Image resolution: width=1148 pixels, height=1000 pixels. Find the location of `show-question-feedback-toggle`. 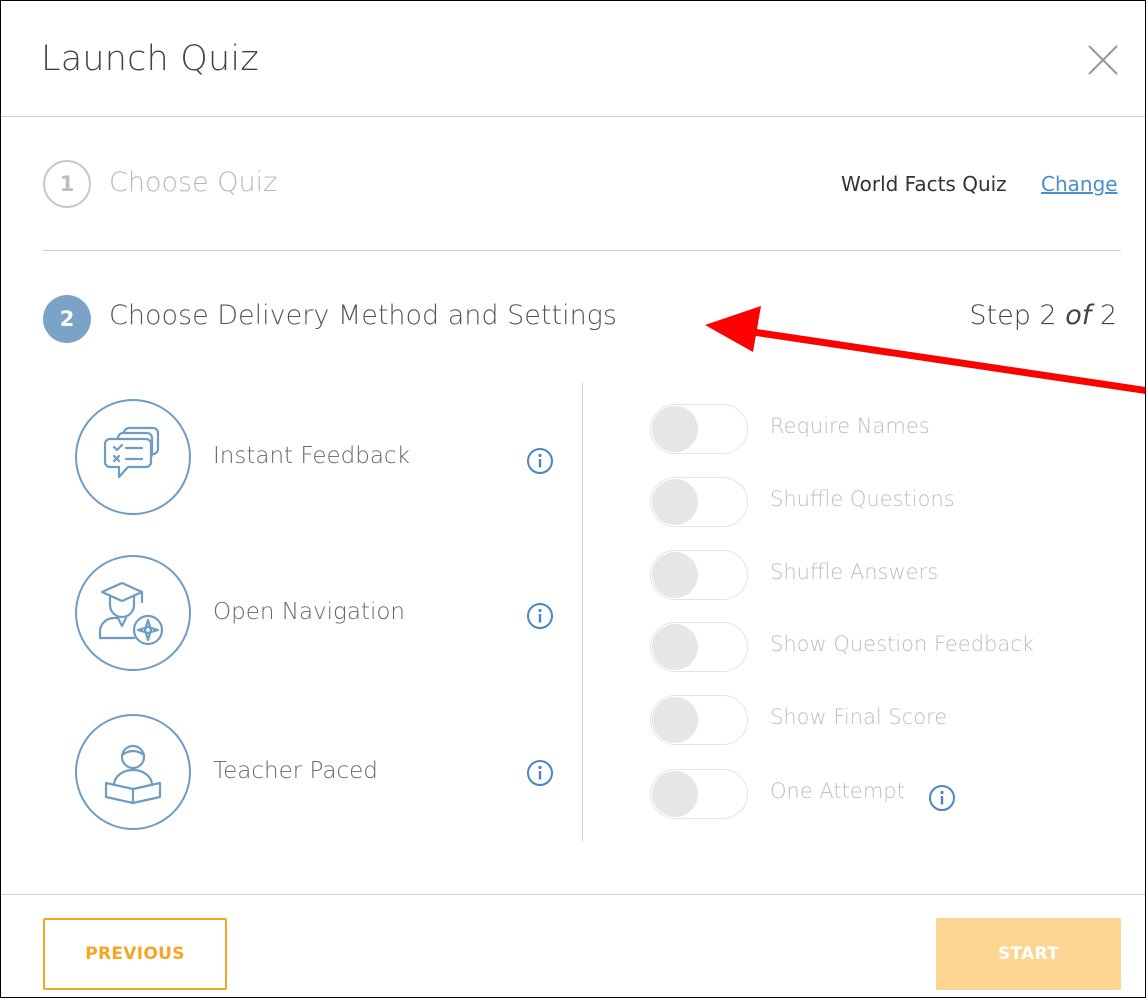

show-question-feedback-toggle is located at coordinates (699, 647).